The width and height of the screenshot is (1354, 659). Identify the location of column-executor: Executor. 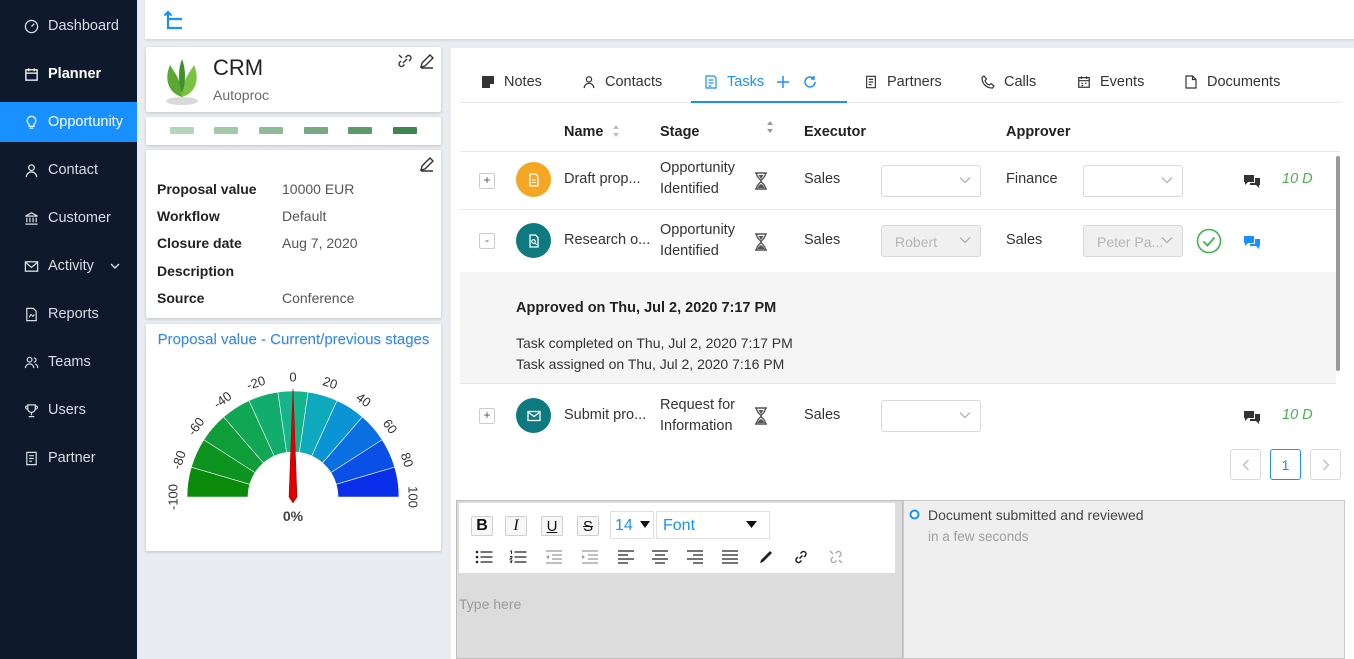
(835, 132).